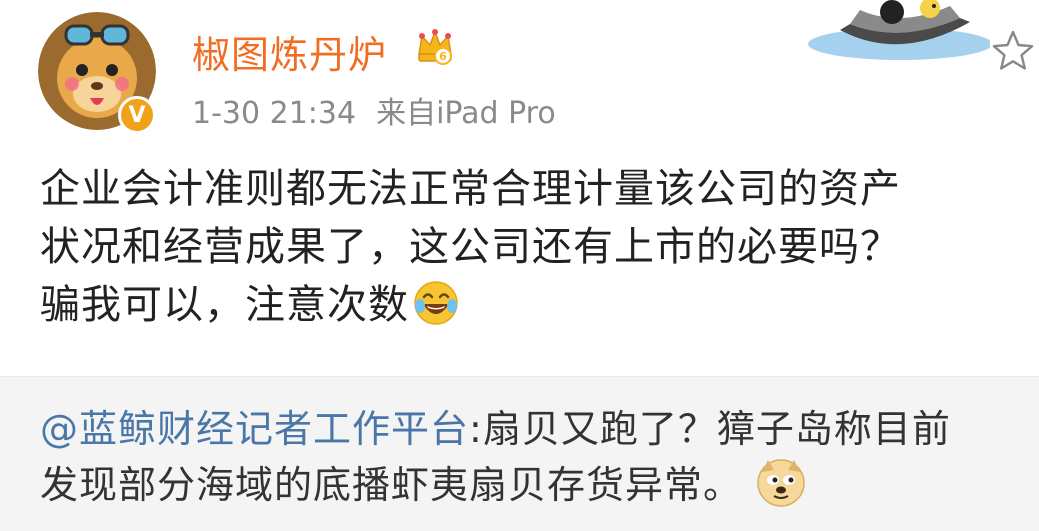  Describe the element at coordinates (435, 46) in the screenshot. I see `crown-icon: 6` at that location.